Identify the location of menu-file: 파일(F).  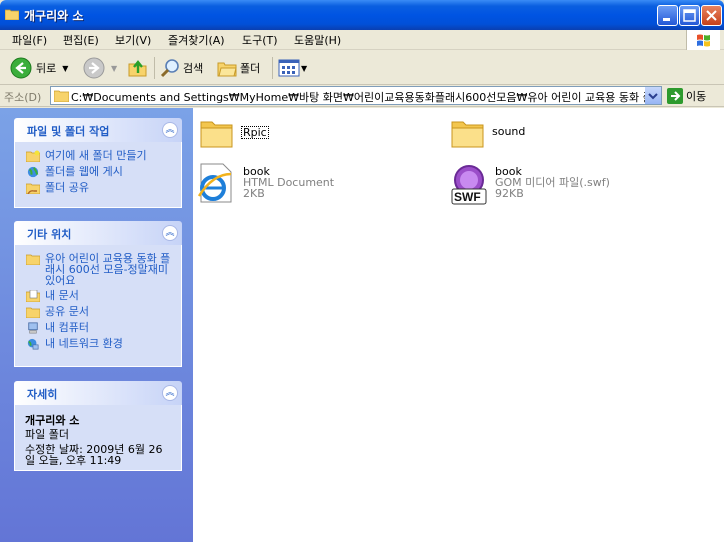
(29, 40).